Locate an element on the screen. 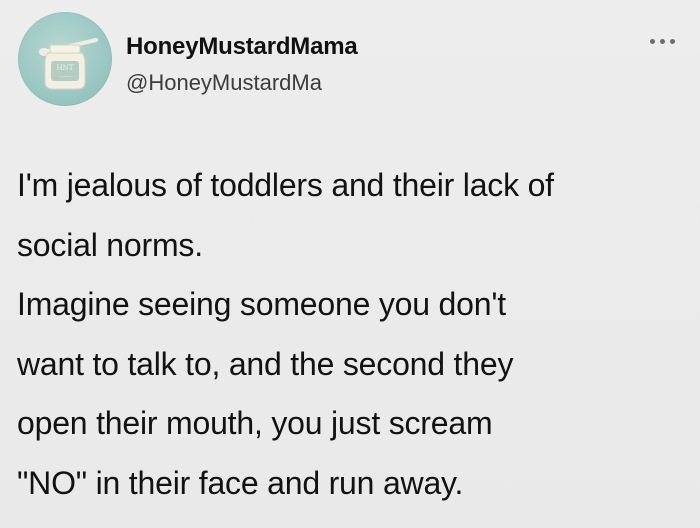  handle: @HoneyMustardMa is located at coordinates (224, 83).